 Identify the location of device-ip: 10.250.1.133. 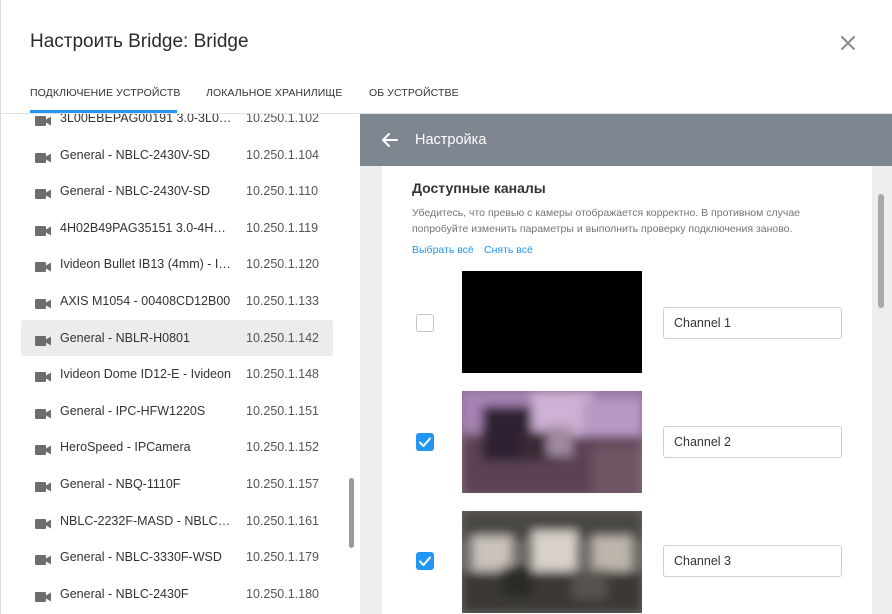
(282, 301).